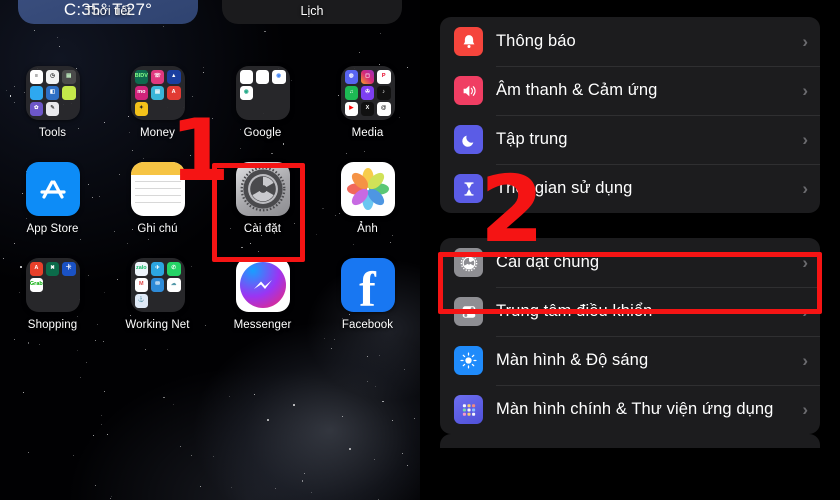 The height and width of the screenshot is (500, 840). What do you see at coordinates (635, 408) in the screenshot?
I see `settings-row-label: Màn hình chính & Thư viện ứng dụng` at bounding box center [635, 408].